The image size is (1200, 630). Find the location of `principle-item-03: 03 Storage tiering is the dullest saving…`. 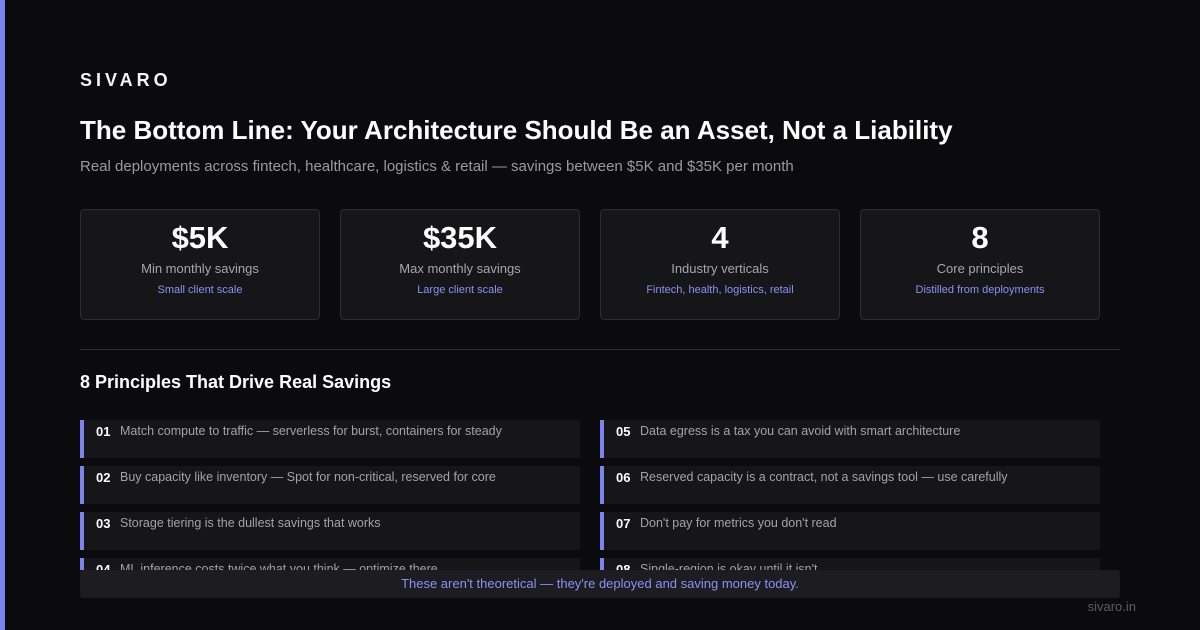

principle-item-03: 03 Storage tiering is the dullest saving… is located at coordinates (330, 531).